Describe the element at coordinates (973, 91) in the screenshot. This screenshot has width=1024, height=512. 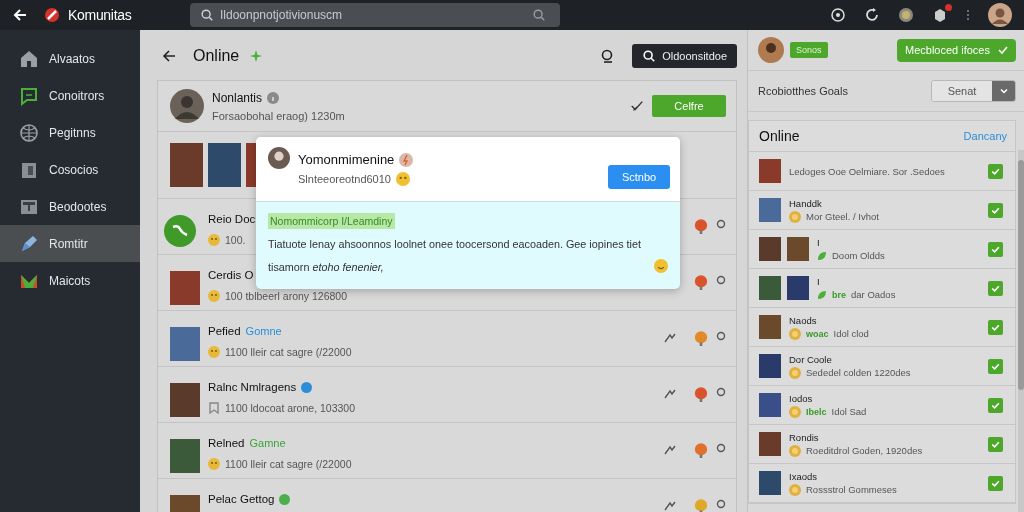
I see `filter-dropdown: Senat` at that location.